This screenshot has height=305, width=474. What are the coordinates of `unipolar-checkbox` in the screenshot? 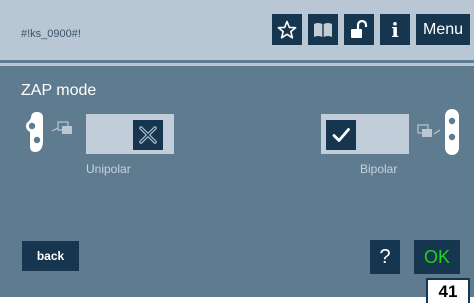 It's located at (148, 135).